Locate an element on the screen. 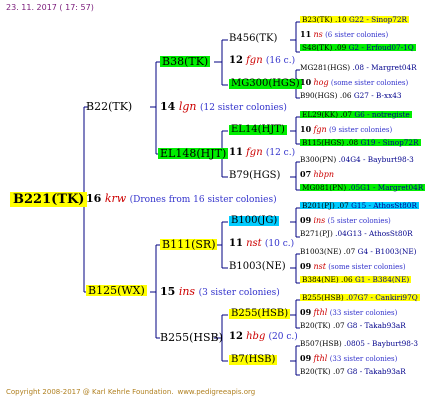 This screenshot has height=400, width=440. gen4-1-dam-ref: G27 - B-xx43 is located at coordinates (378, 95).